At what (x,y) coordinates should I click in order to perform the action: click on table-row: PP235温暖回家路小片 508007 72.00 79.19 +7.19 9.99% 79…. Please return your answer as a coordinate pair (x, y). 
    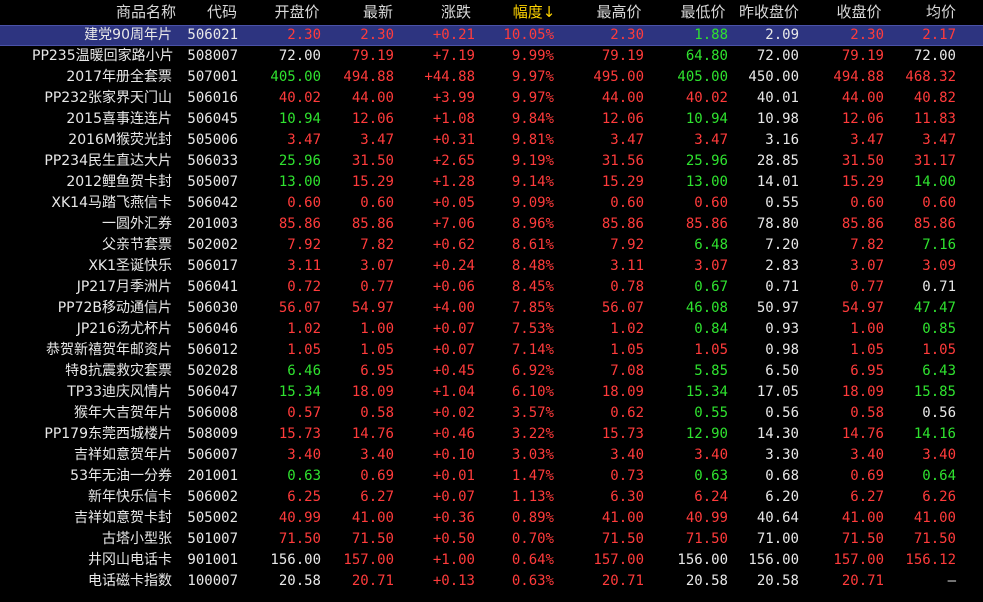
    Looking at the image, I should click on (491, 56).